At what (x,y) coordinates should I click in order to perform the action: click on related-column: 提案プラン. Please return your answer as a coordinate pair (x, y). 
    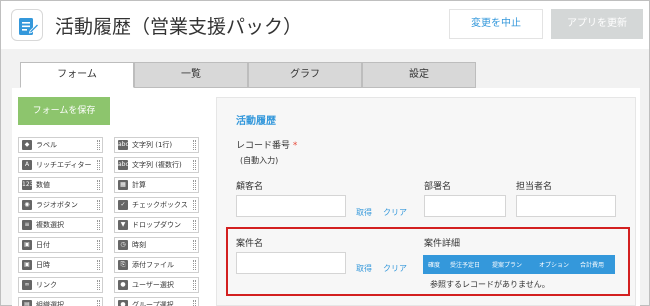
    Looking at the image, I should click on (507, 265).